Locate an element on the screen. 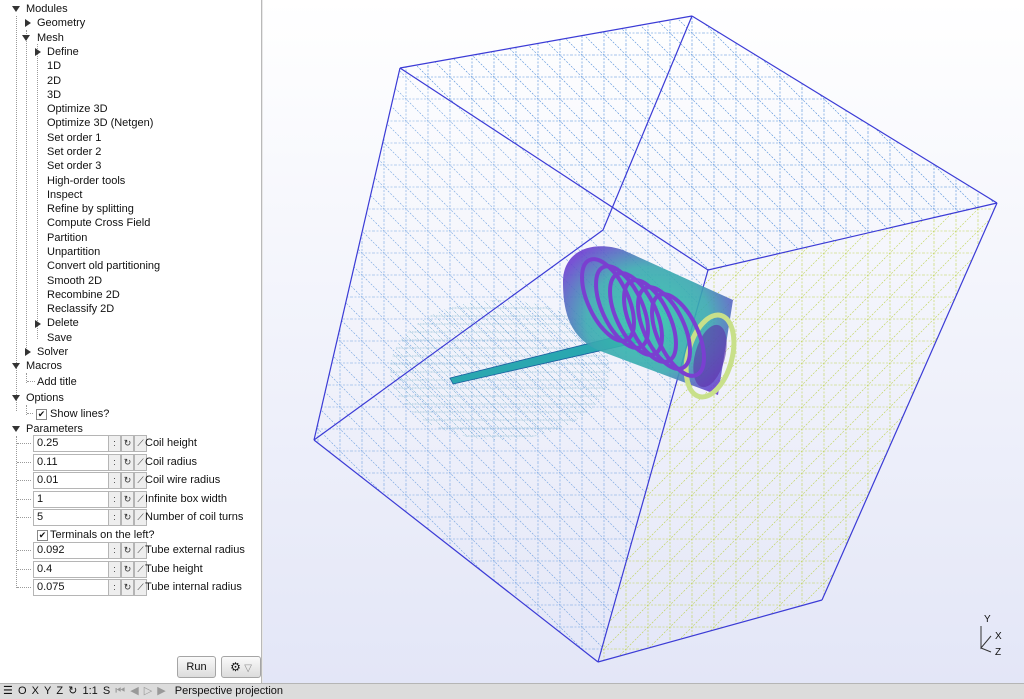 This screenshot has height=699, width=1024. menu-icon: ☰ is located at coordinates (8, 691).